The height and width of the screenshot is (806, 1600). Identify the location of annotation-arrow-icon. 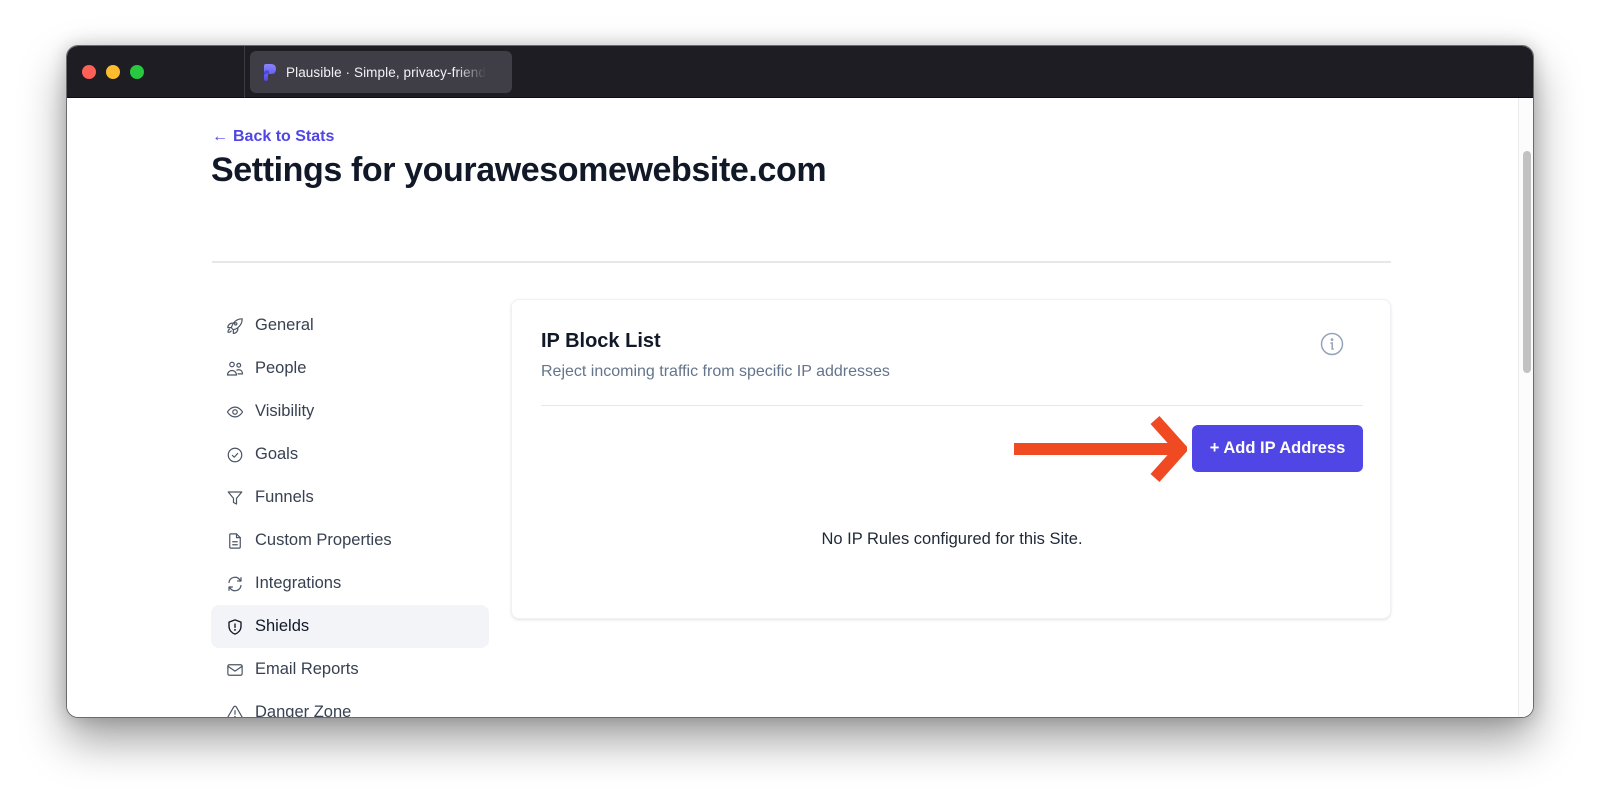
(1100, 449).